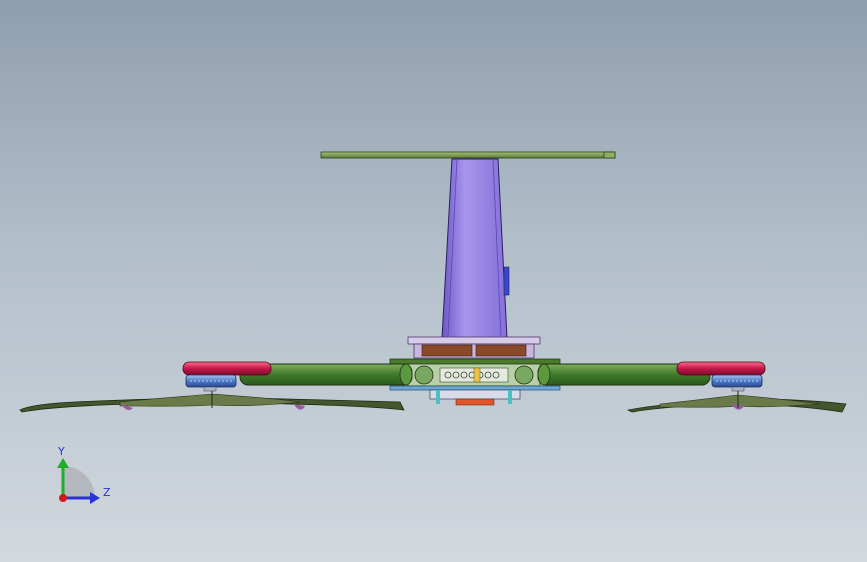 This screenshot has height=562, width=867. Describe the element at coordinates (107, 492) in the screenshot. I see `z-axis-label: Z` at that location.